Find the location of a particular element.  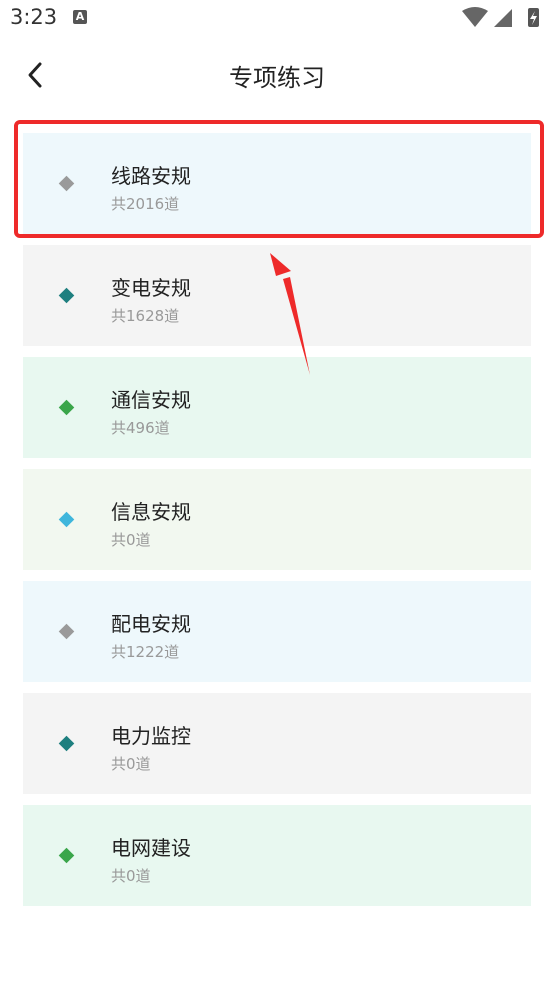

status-time: 3:23 is located at coordinates (34, 17).